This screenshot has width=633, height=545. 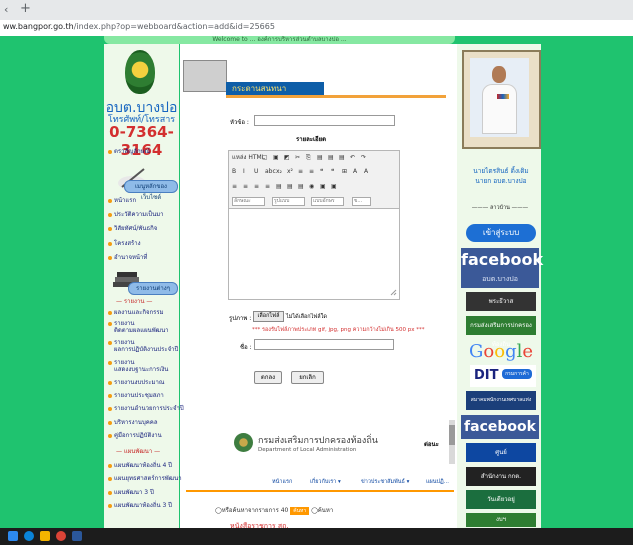 I want to click on sidebar-item-council: รายงานประชุมสภา, so click(x=136, y=395).